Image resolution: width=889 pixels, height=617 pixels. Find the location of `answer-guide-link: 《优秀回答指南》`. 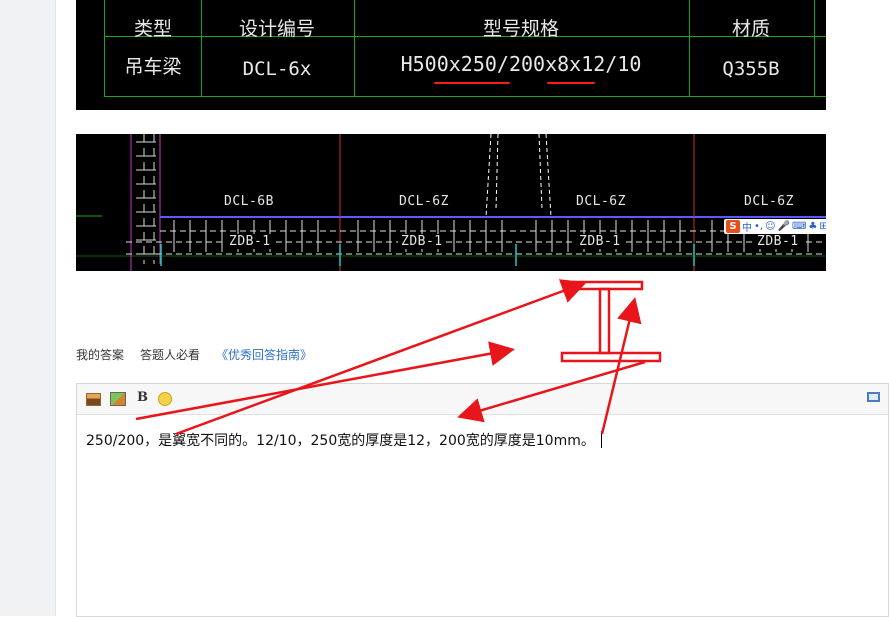

answer-guide-link: 《优秀回答指南》 is located at coordinates (264, 354).